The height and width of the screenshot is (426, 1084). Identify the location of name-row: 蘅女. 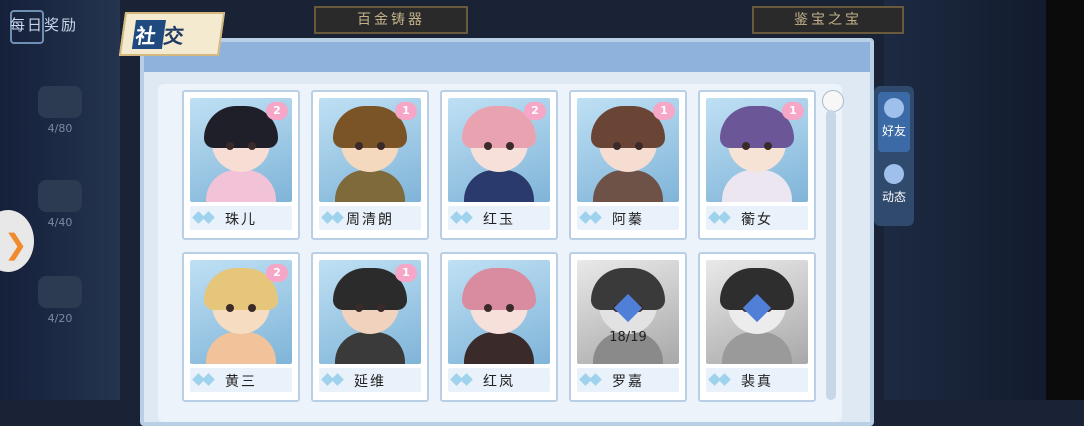
(757, 218).